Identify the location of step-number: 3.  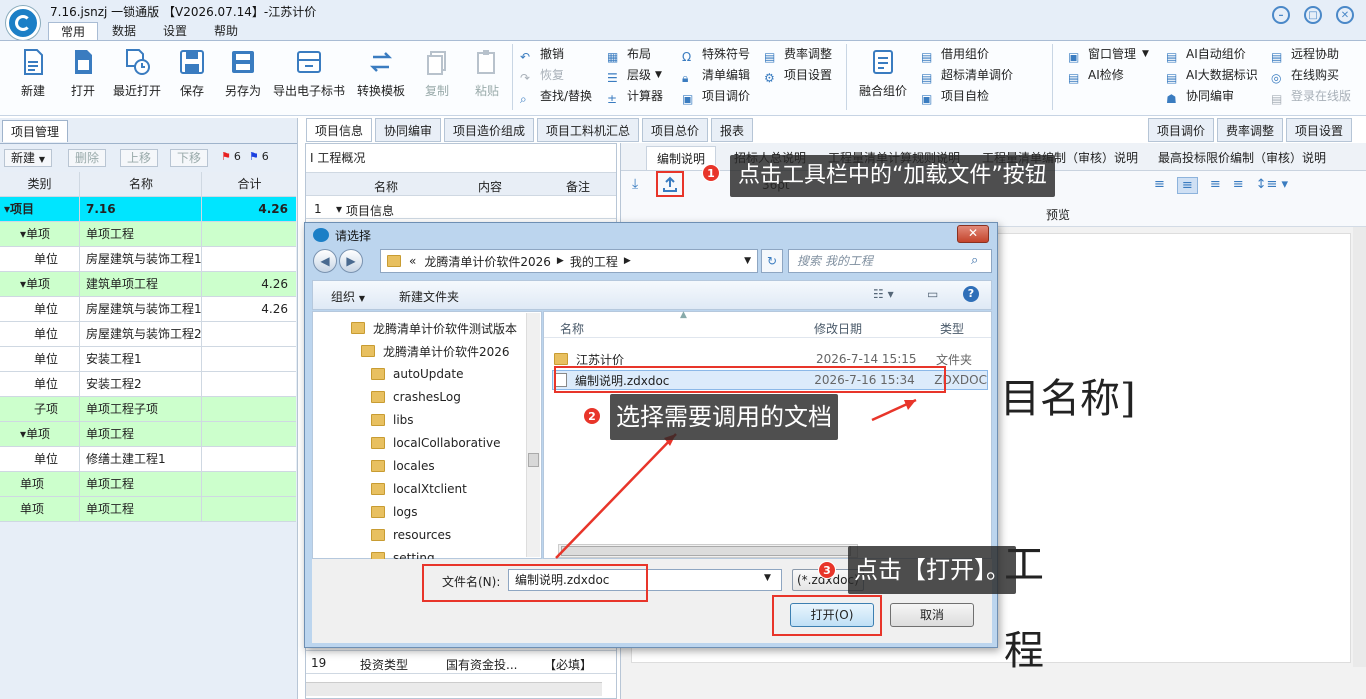
(827, 570).